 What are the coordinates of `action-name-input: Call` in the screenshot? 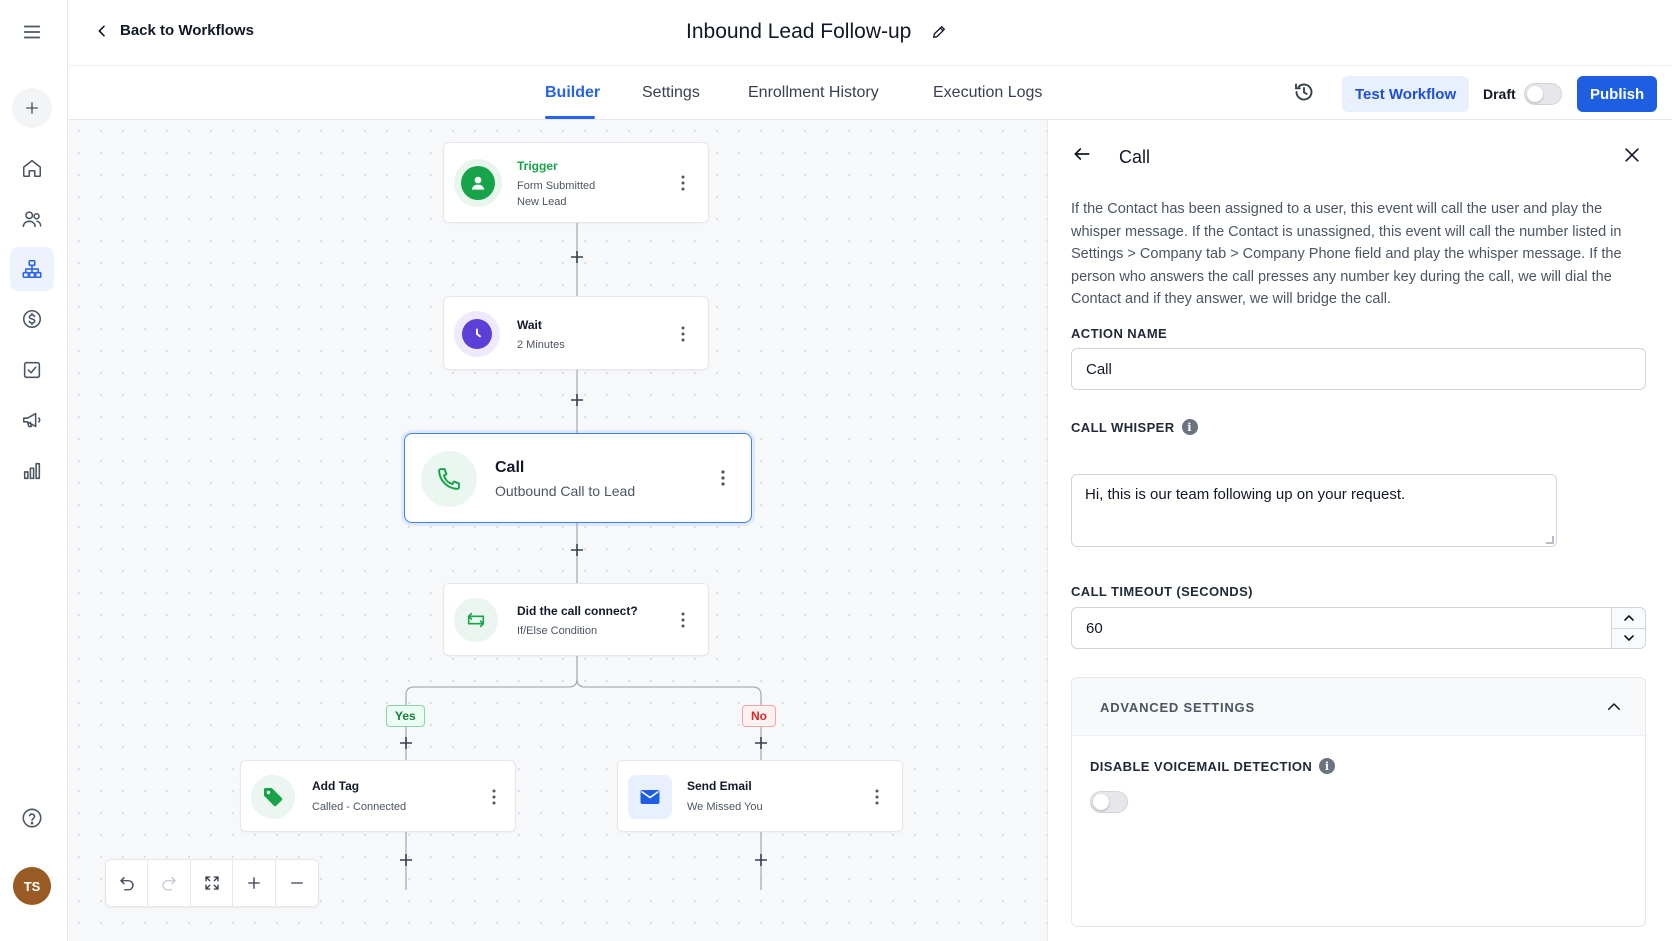 It's located at (1358, 369).